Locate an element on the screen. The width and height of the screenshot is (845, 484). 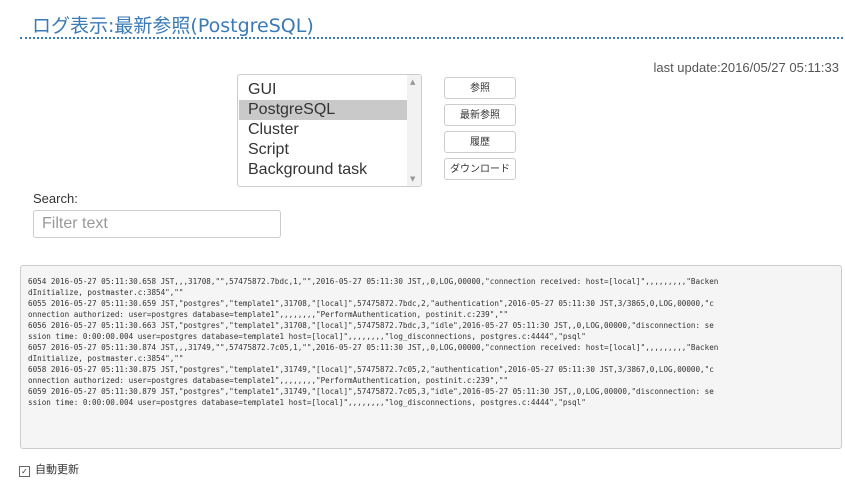
log-type-option-postgresql: PostgreSQL is located at coordinates (324, 110).